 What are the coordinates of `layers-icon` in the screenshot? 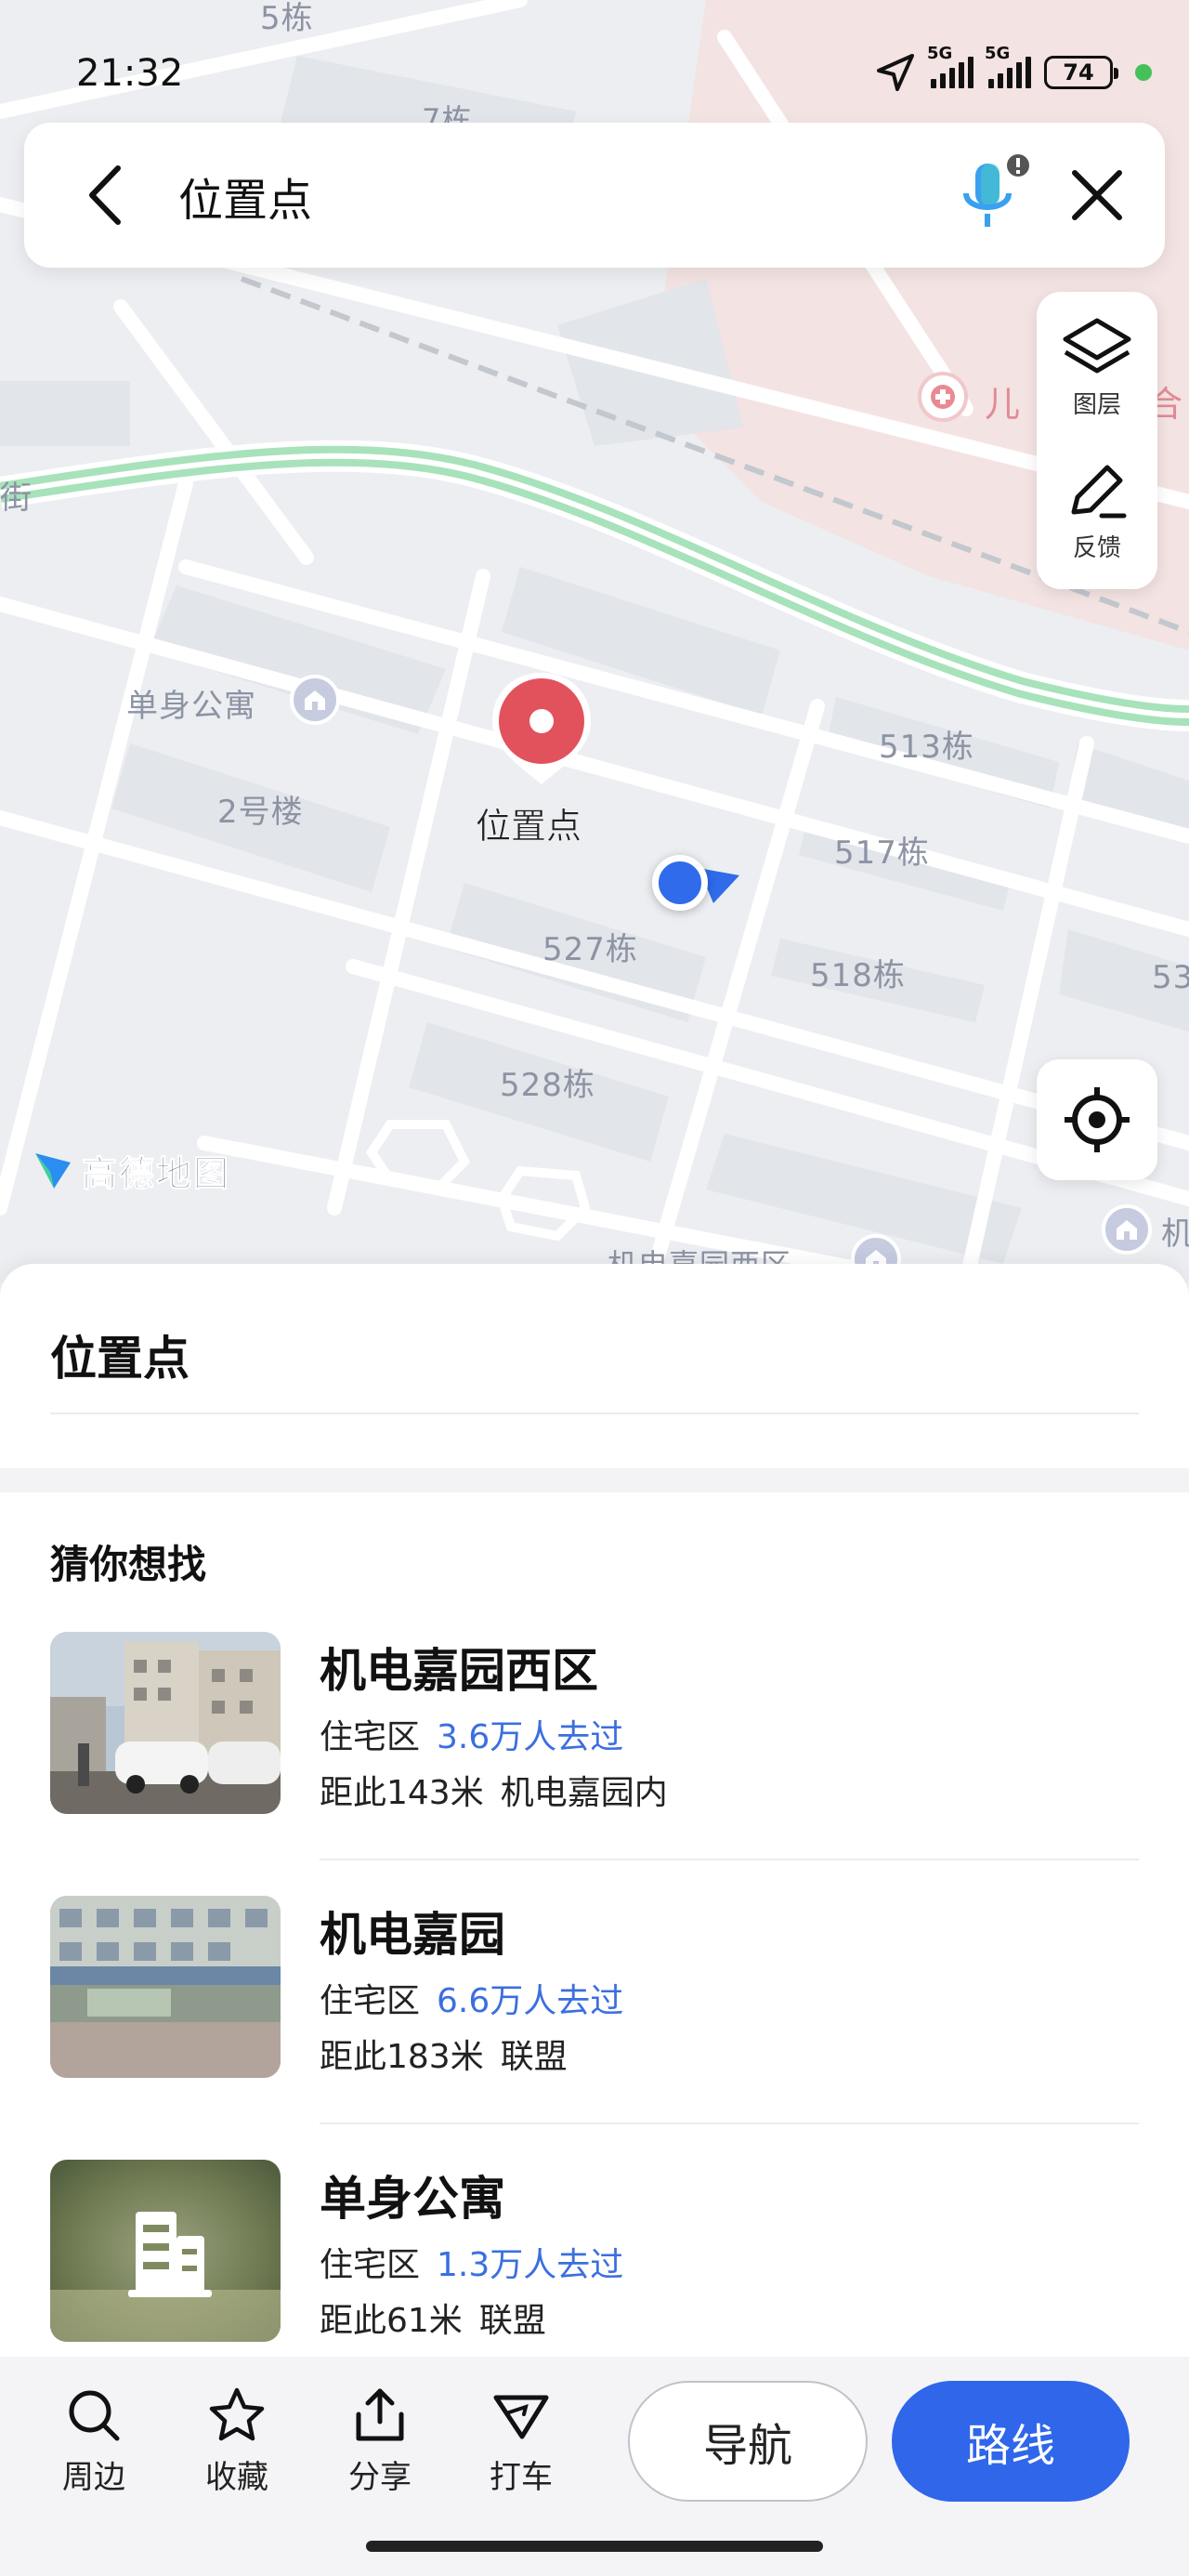 It's located at (1097, 345).